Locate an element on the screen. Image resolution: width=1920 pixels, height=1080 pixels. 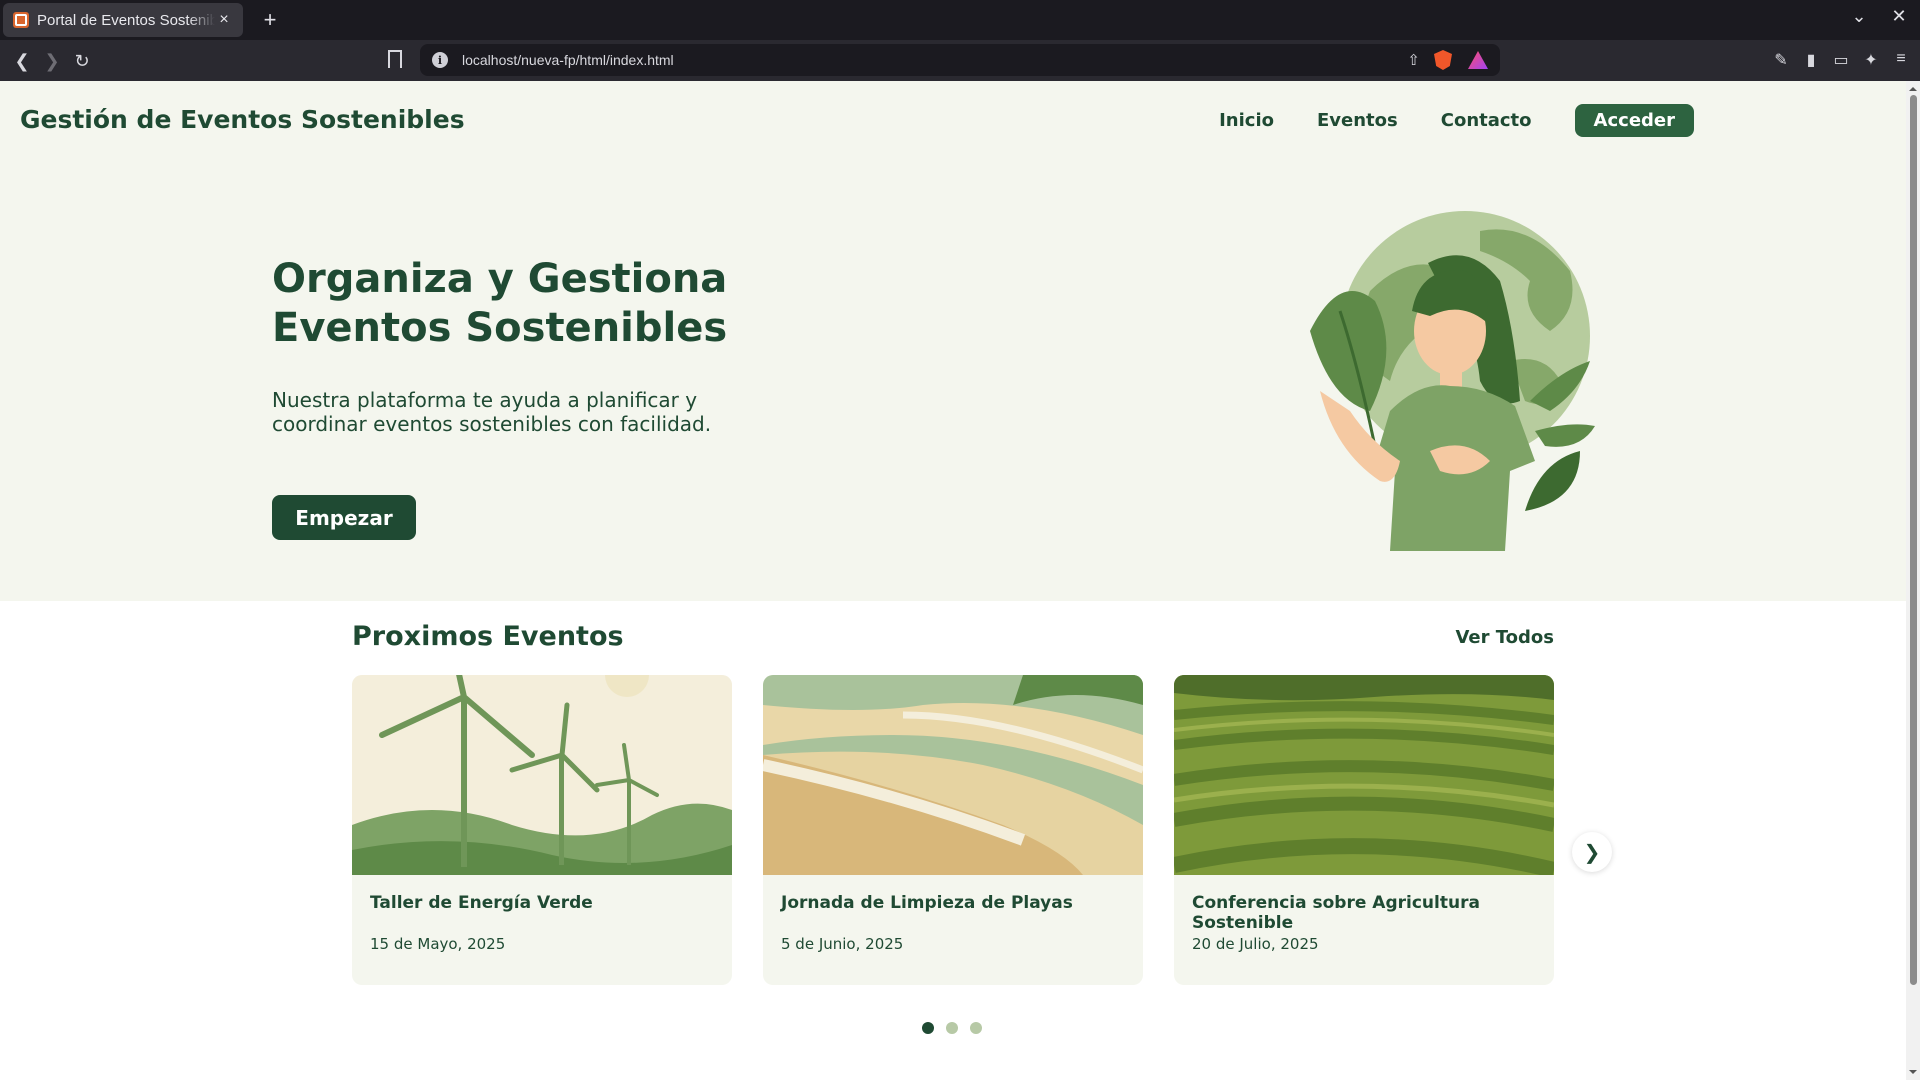
browser-tab: Portal de Eventos Sostenibles × is located at coordinates (123, 20).